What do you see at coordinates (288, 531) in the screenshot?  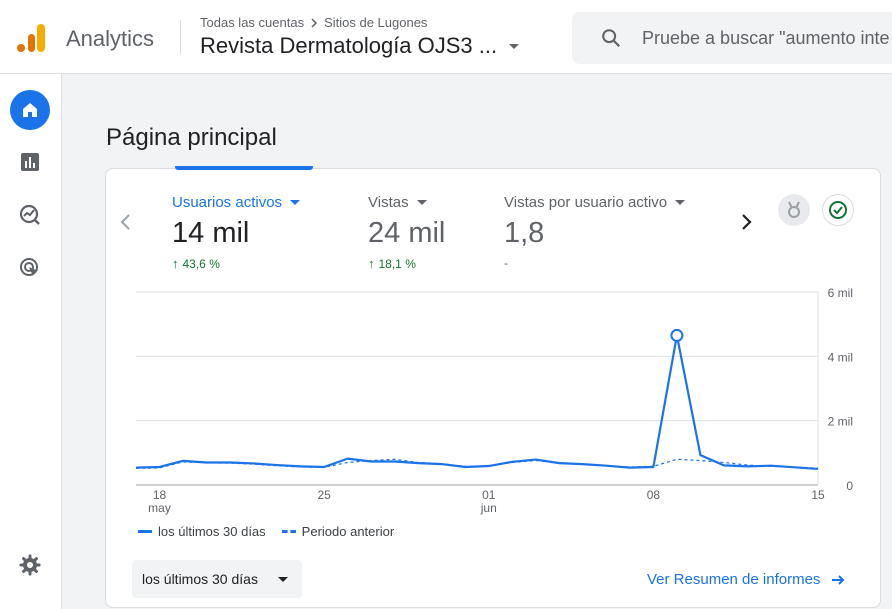 I see `dashed-line-swatch` at bounding box center [288, 531].